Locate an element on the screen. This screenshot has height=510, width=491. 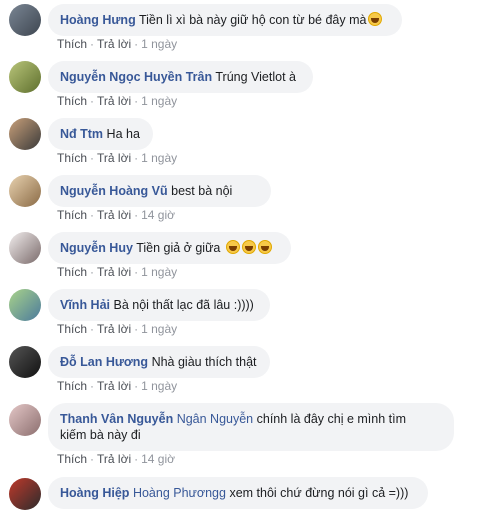
comment-author: Hoàng Hưng is located at coordinates (98, 20).